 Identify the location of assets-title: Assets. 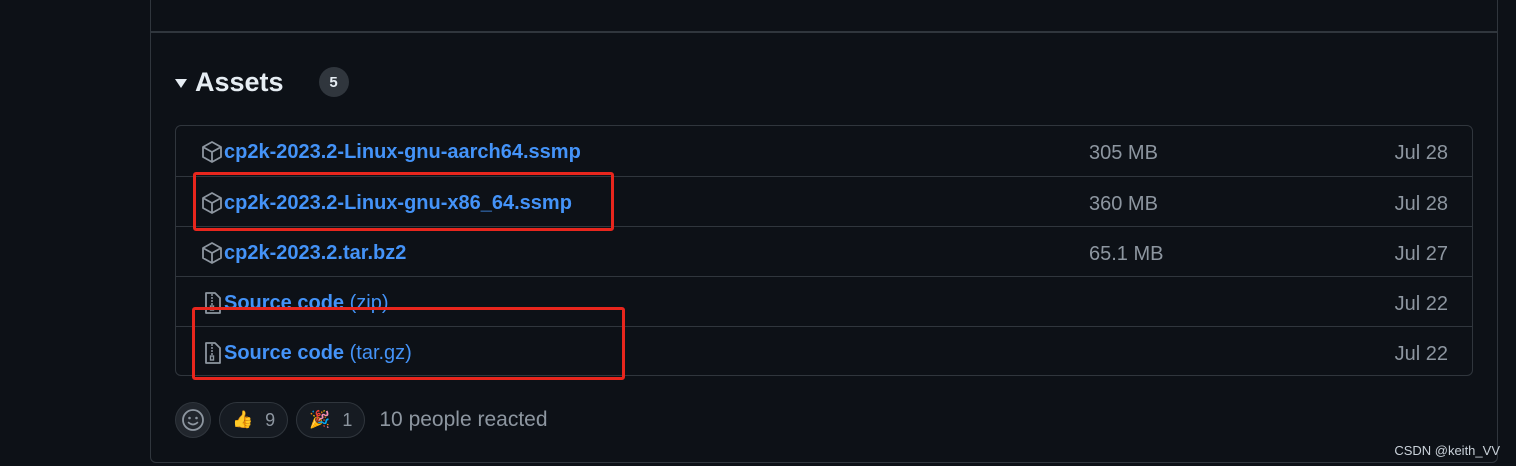
(239, 81).